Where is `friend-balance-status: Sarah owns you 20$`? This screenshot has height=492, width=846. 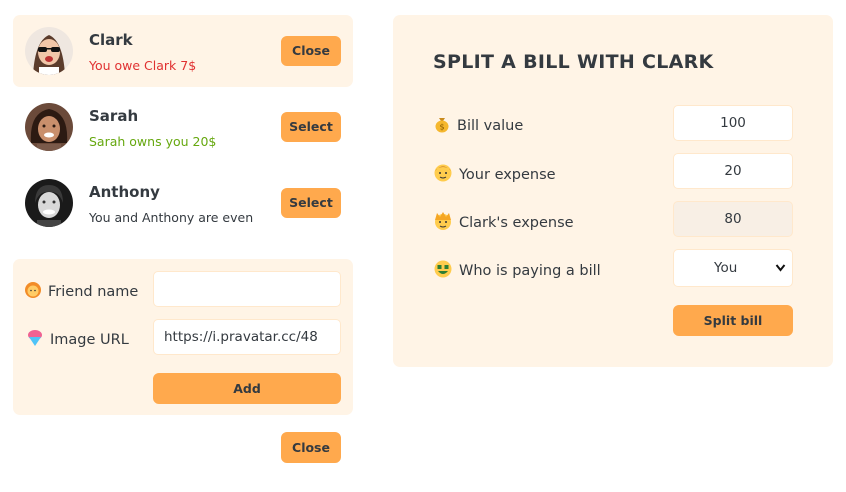
friend-balance-status: Sarah owns you 20$ is located at coordinates (153, 141).